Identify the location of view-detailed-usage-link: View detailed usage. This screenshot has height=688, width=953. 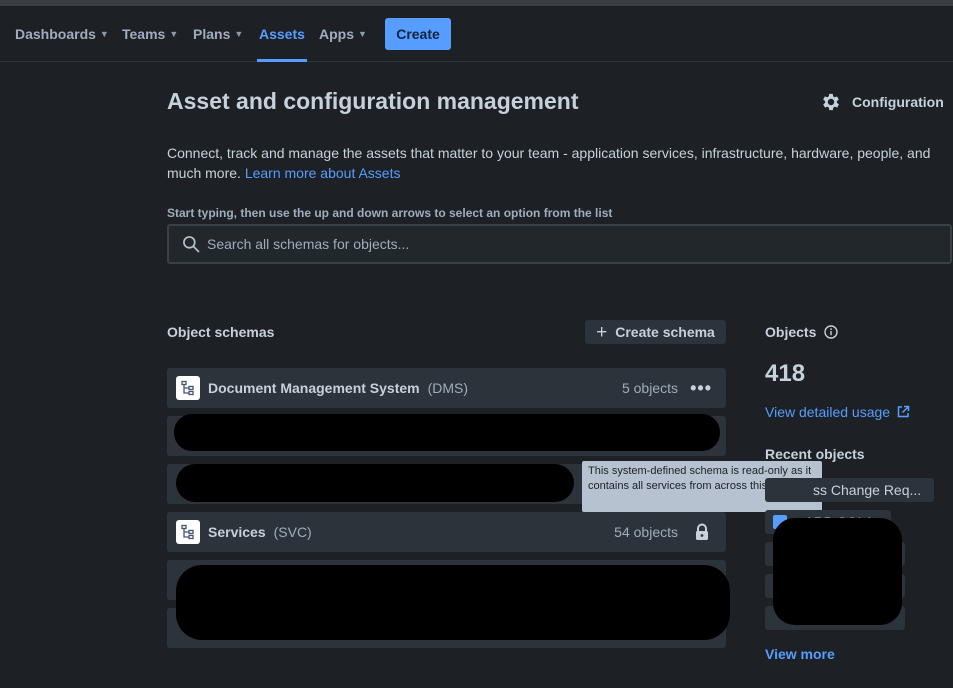
(837, 412).